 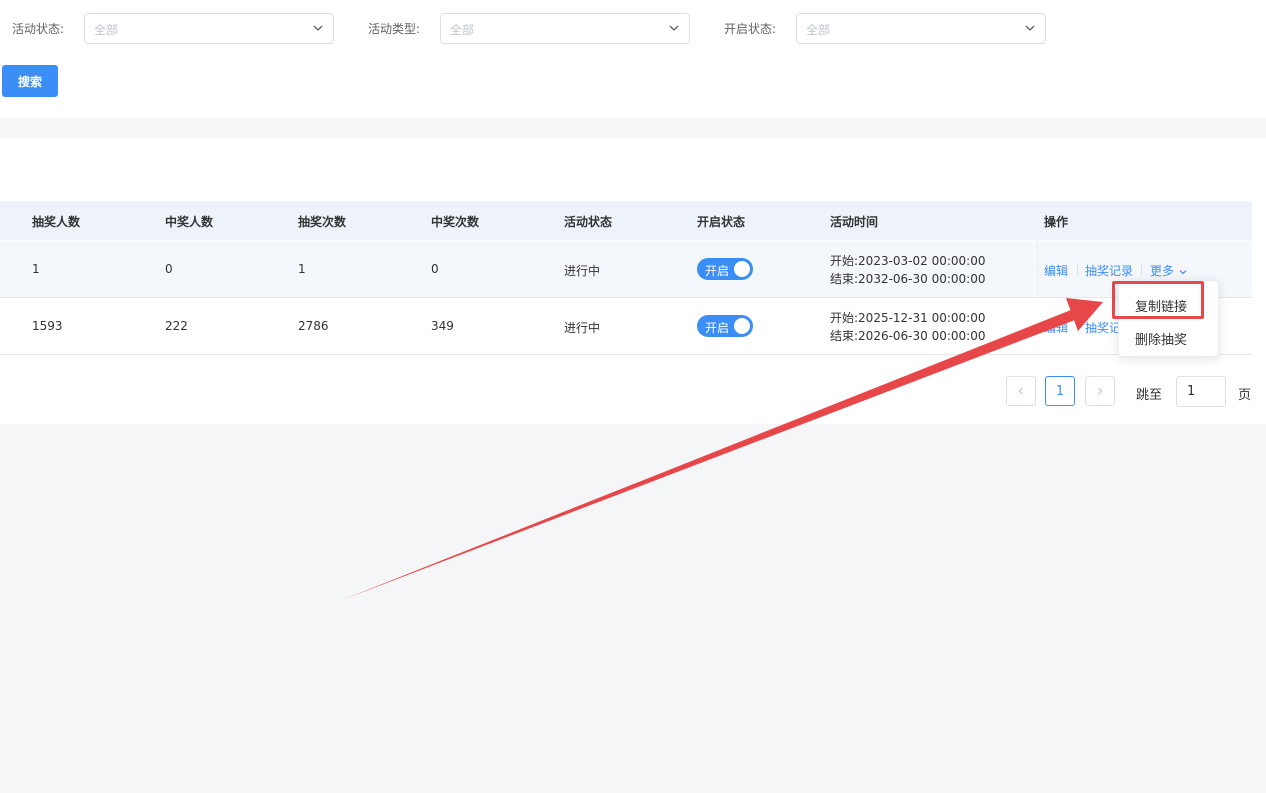 What do you see at coordinates (1109, 270) in the screenshot?
I see `records-link: 抽奖记录` at bounding box center [1109, 270].